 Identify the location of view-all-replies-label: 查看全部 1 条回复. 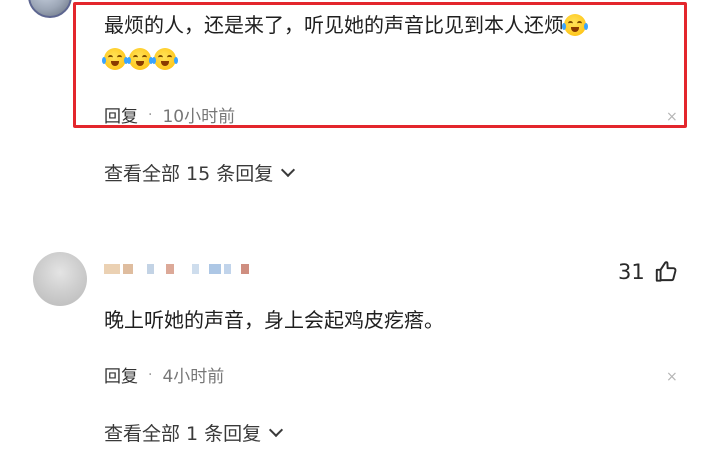
(183, 434).